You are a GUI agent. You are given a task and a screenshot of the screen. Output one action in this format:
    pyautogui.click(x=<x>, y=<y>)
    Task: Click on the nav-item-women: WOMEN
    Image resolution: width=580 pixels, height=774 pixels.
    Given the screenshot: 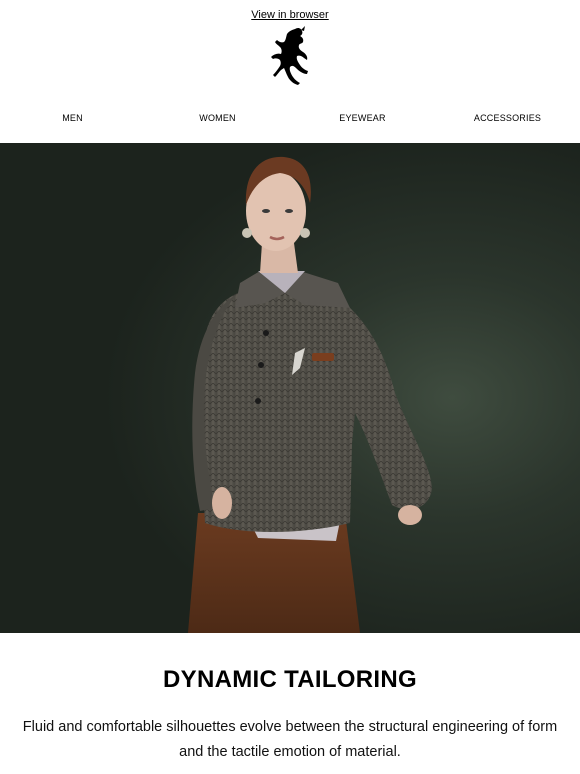 What is the action you would take?
    pyautogui.click(x=217, y=118)
    